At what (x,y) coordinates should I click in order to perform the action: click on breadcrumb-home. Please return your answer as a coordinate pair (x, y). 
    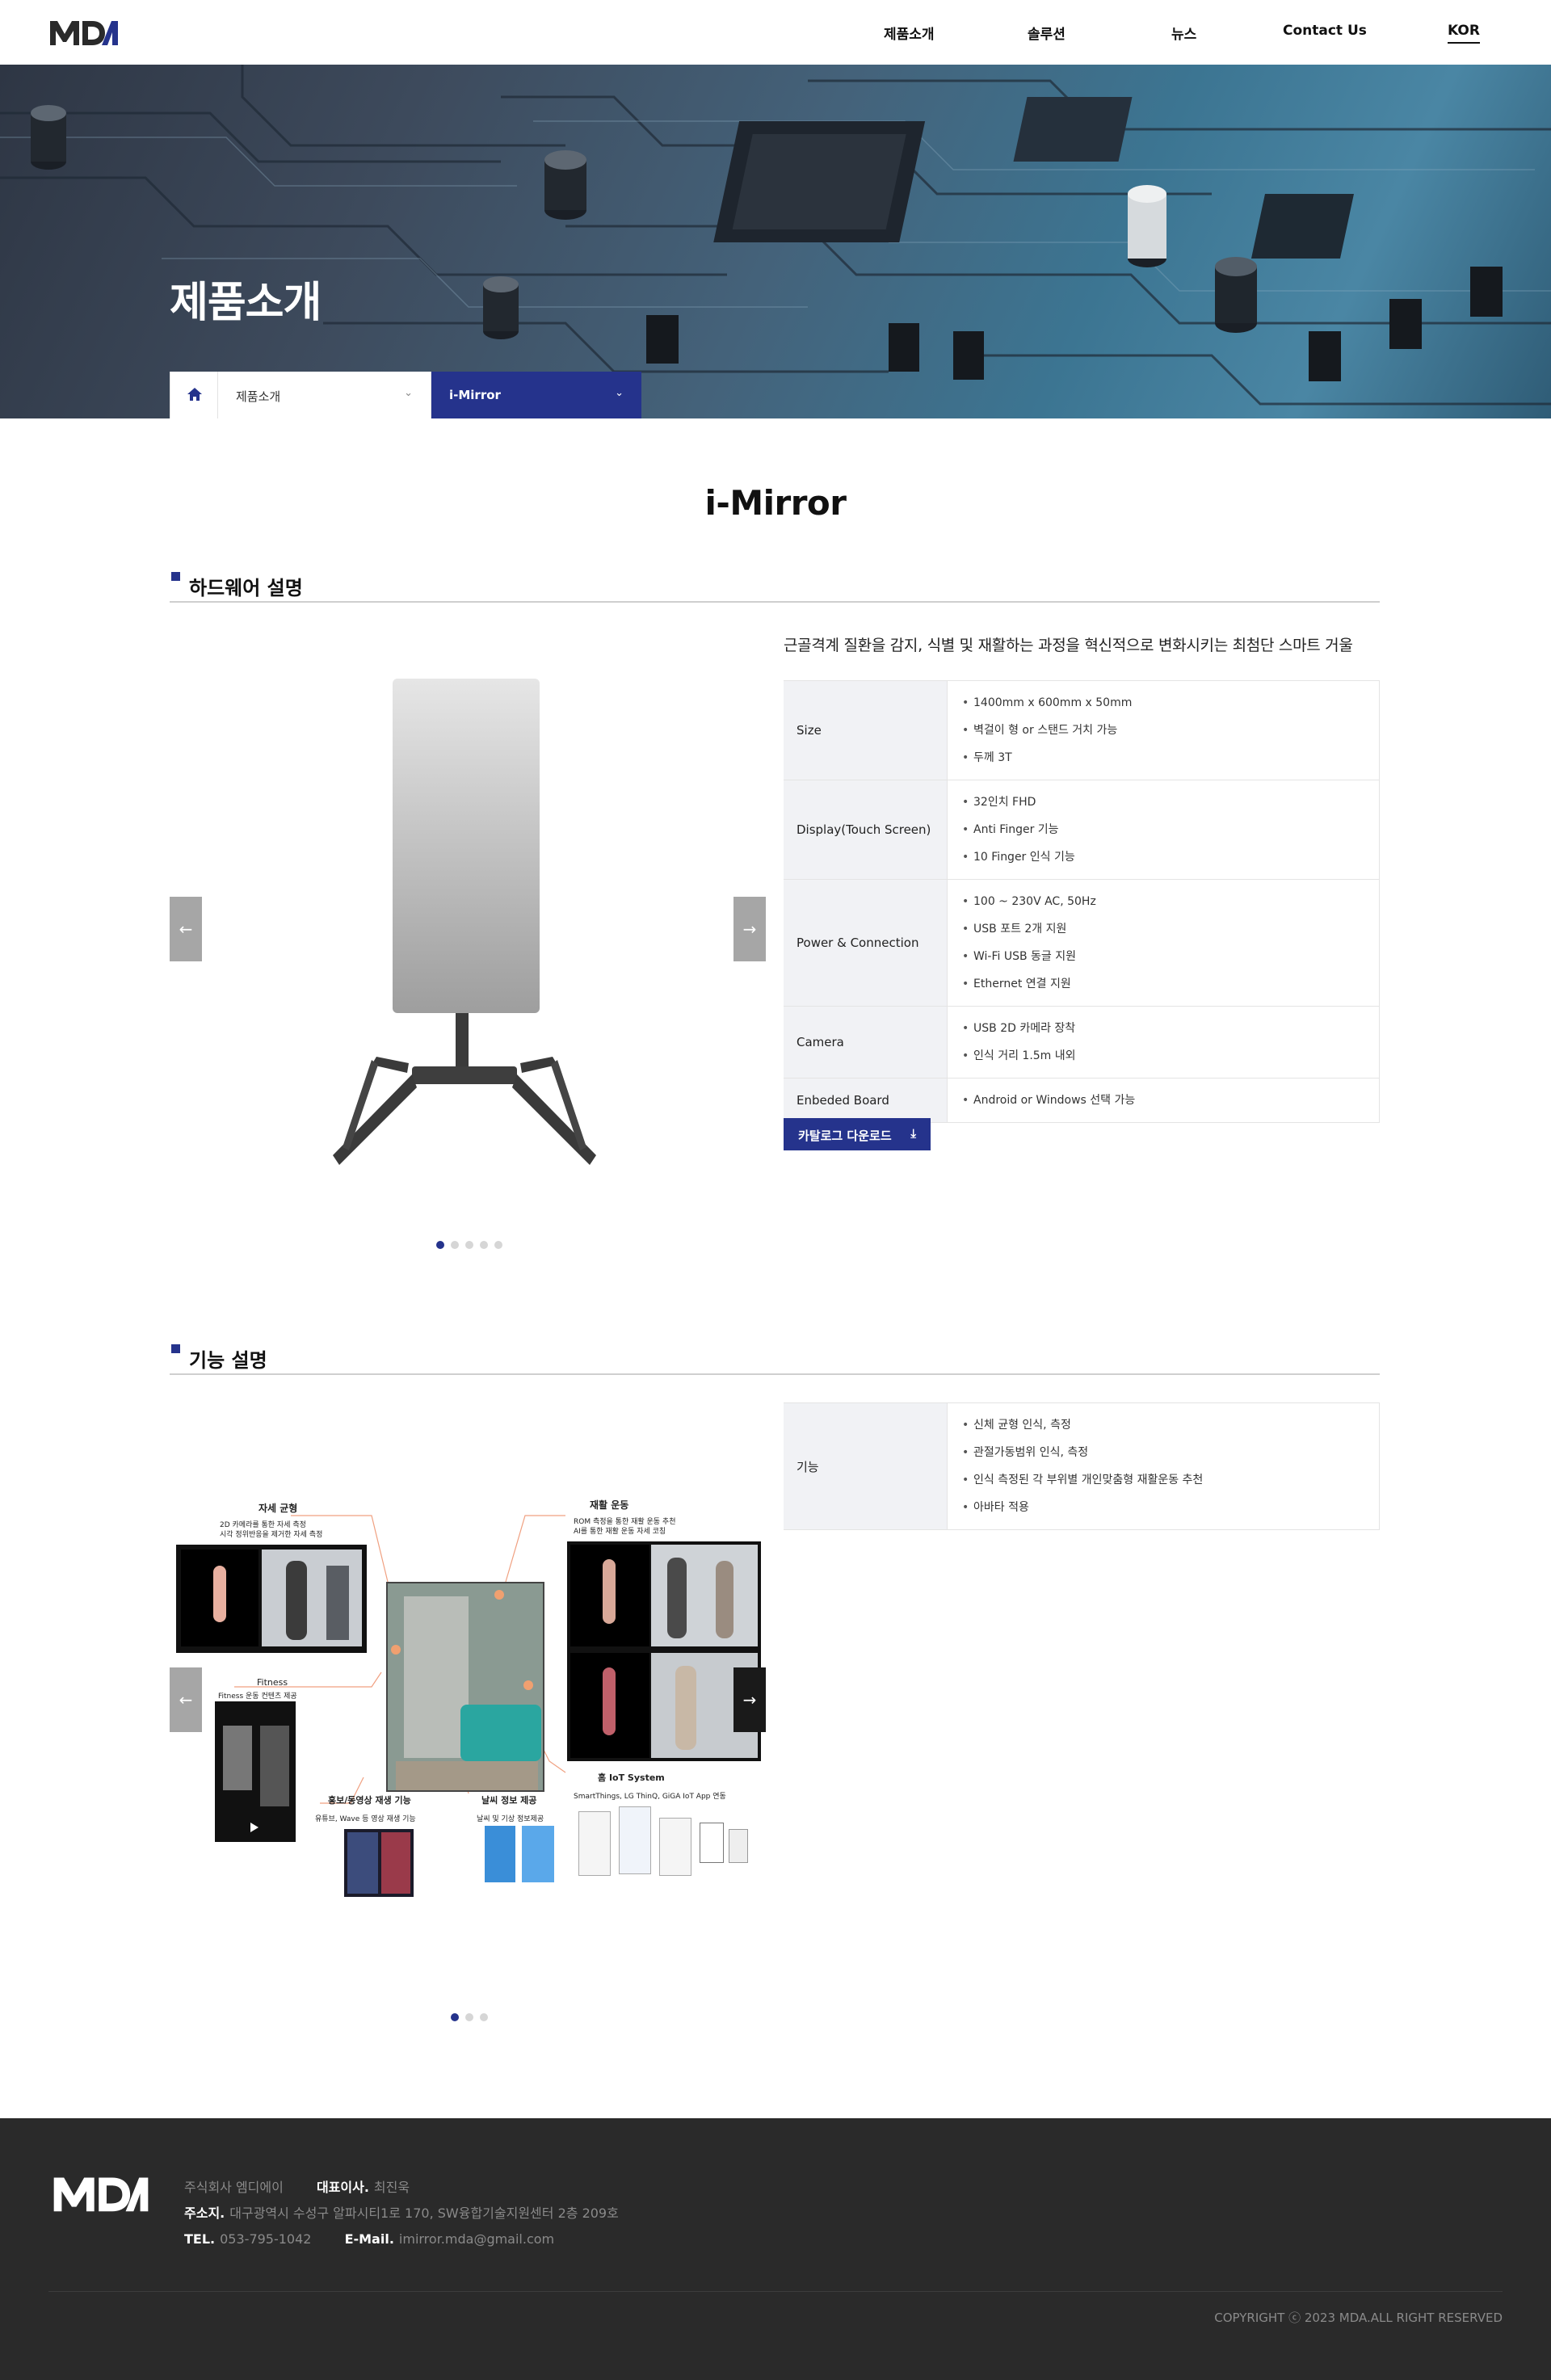
    Looking at the image, I should click on (194, 395).